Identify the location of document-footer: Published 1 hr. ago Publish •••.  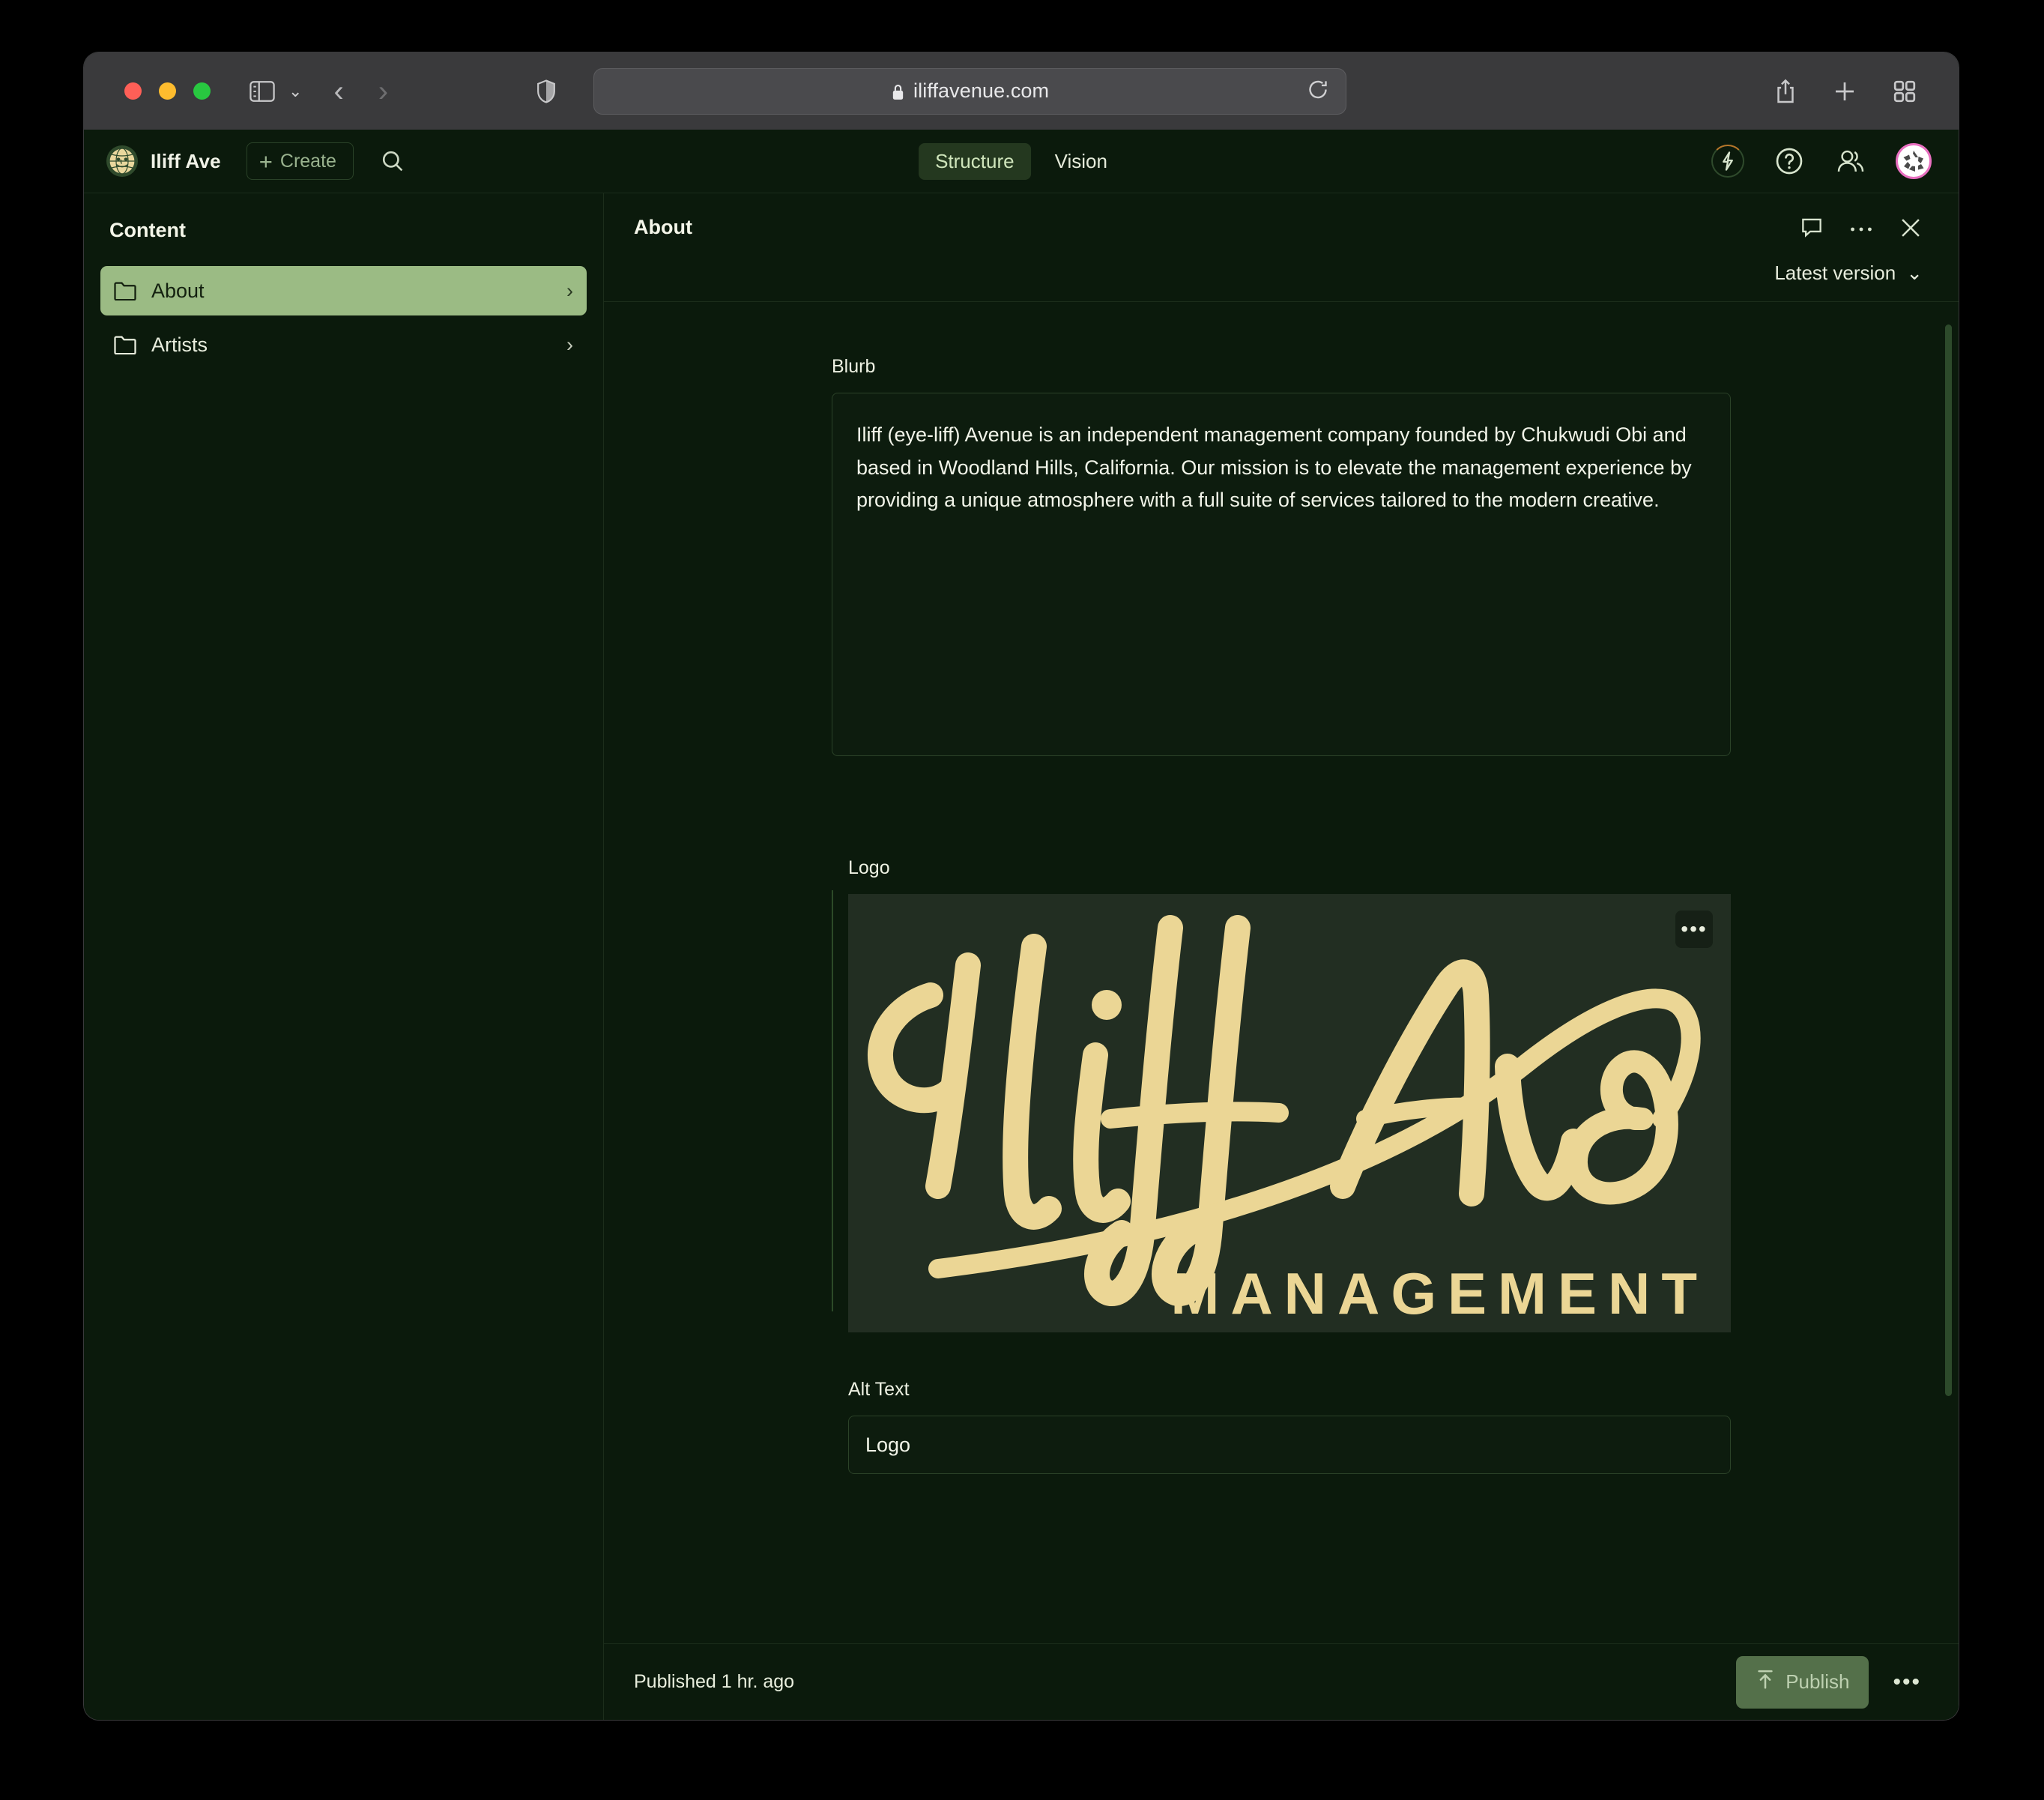
(1281, 1681).